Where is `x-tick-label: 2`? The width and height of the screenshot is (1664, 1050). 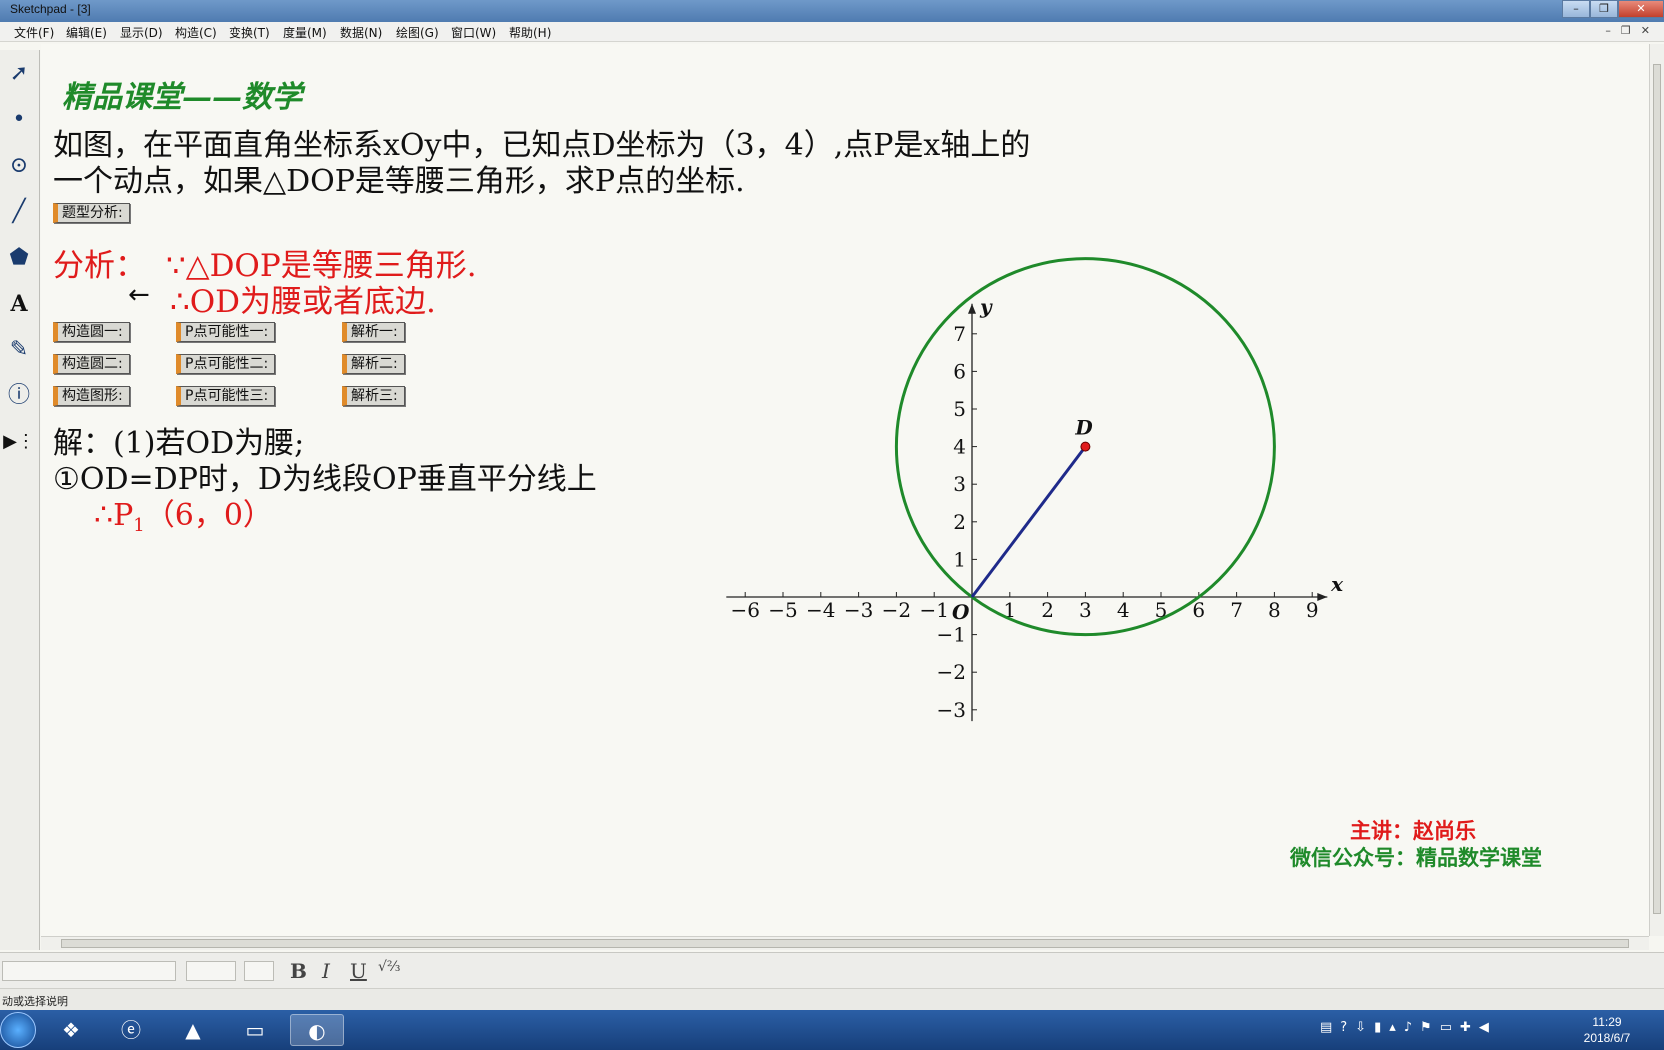
x-tick-label: 2 is located at coordinates (1047, 610).